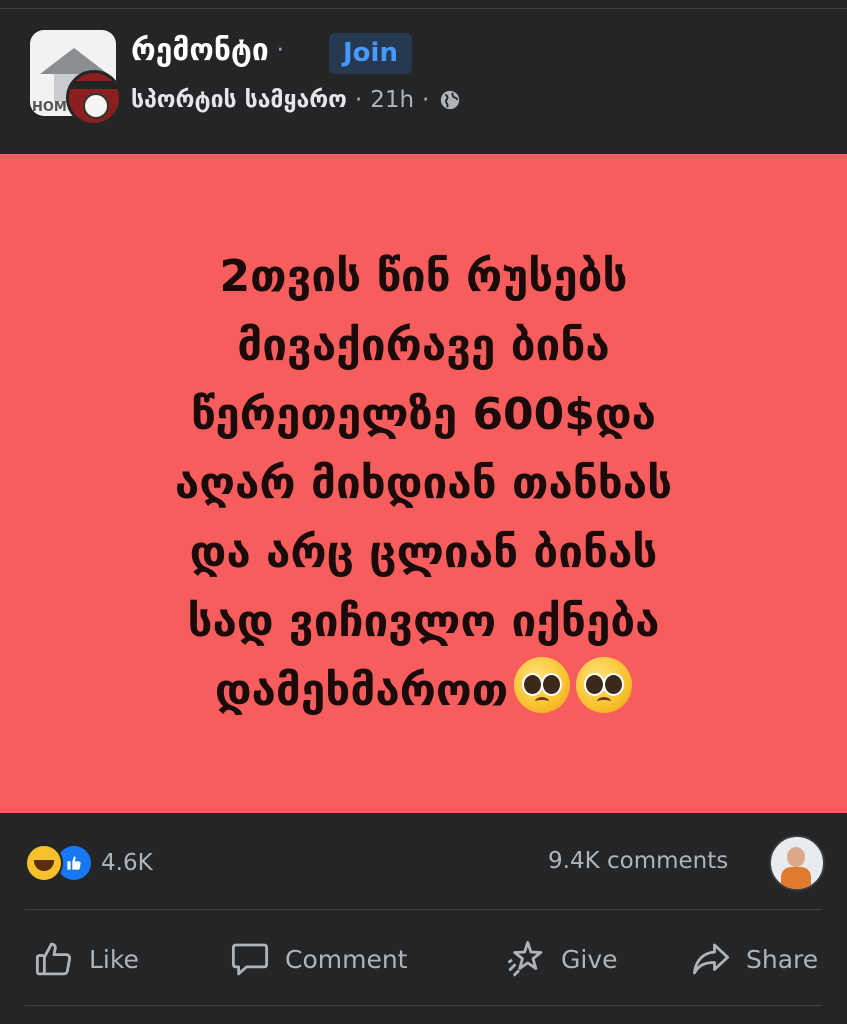 The width and height of the screenshot is (847, 1024). I want to click on share-label: Share, so click(782, 959).